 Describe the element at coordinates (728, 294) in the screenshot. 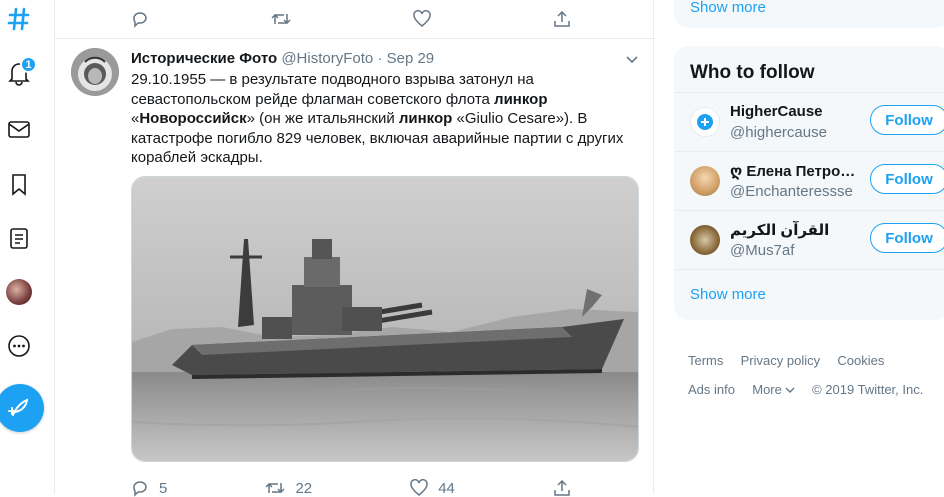

I see `show-more-suggestions-link: Show more` at that location.